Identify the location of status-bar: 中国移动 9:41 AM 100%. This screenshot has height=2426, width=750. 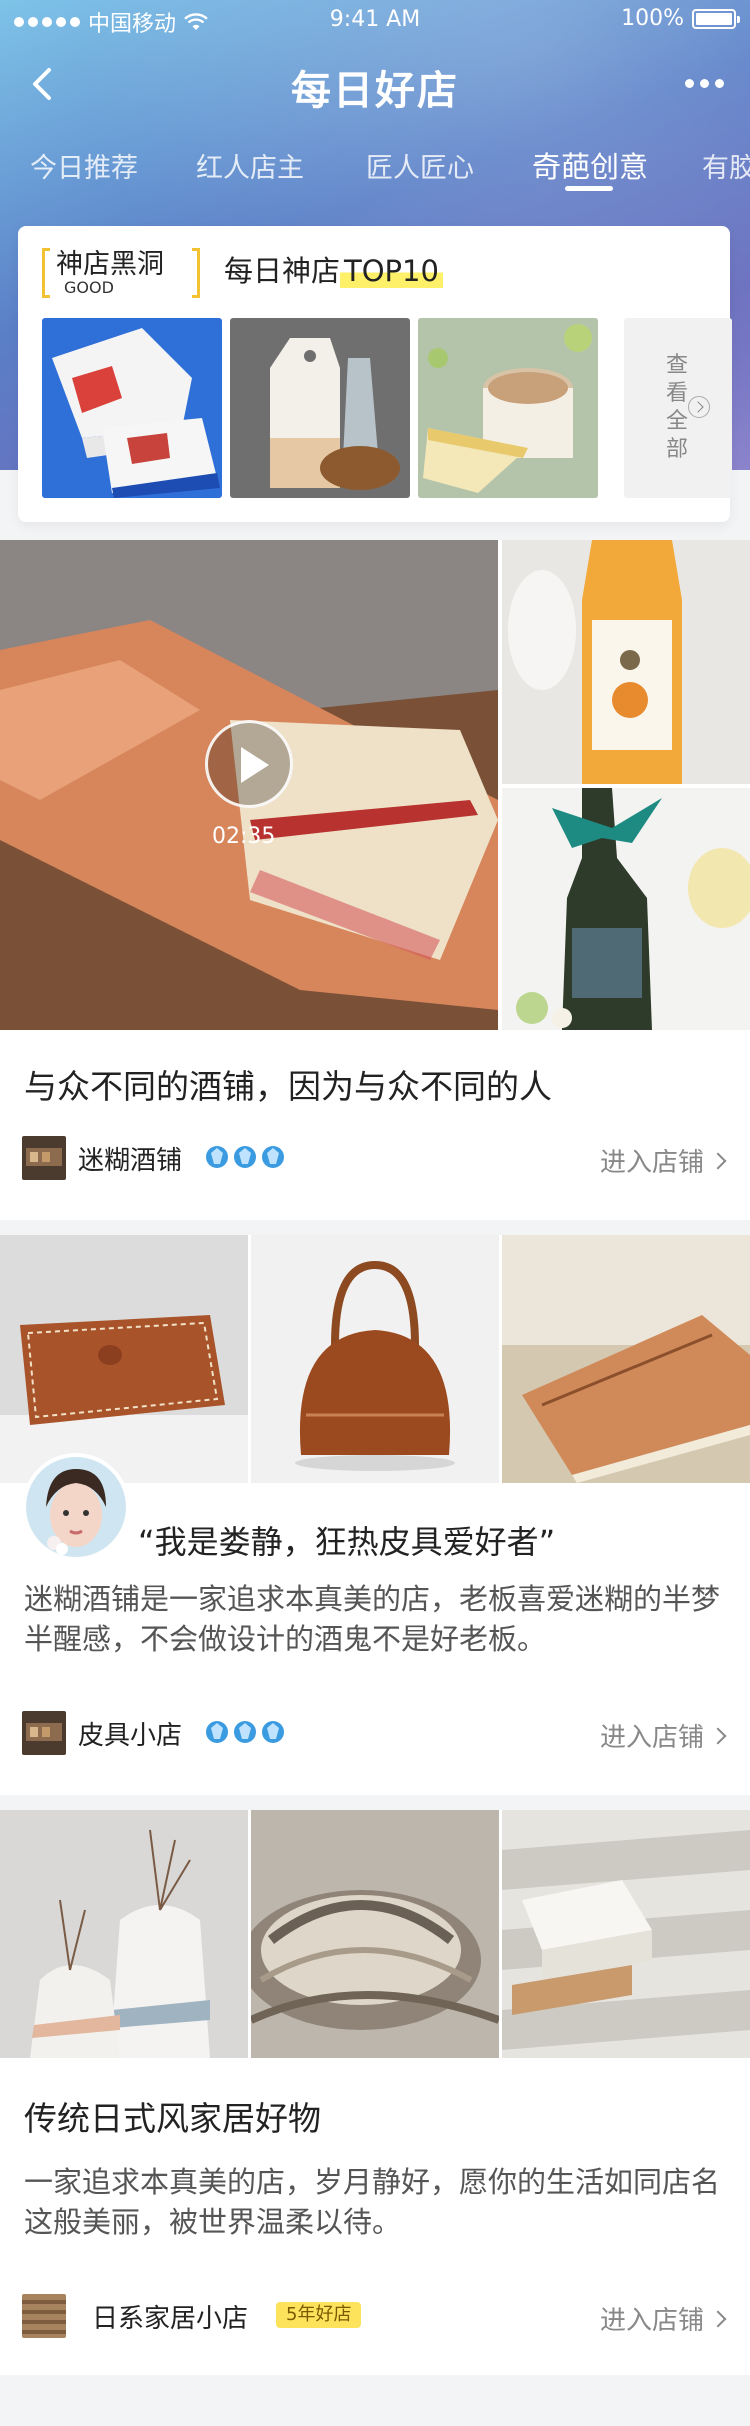
(375, 20).